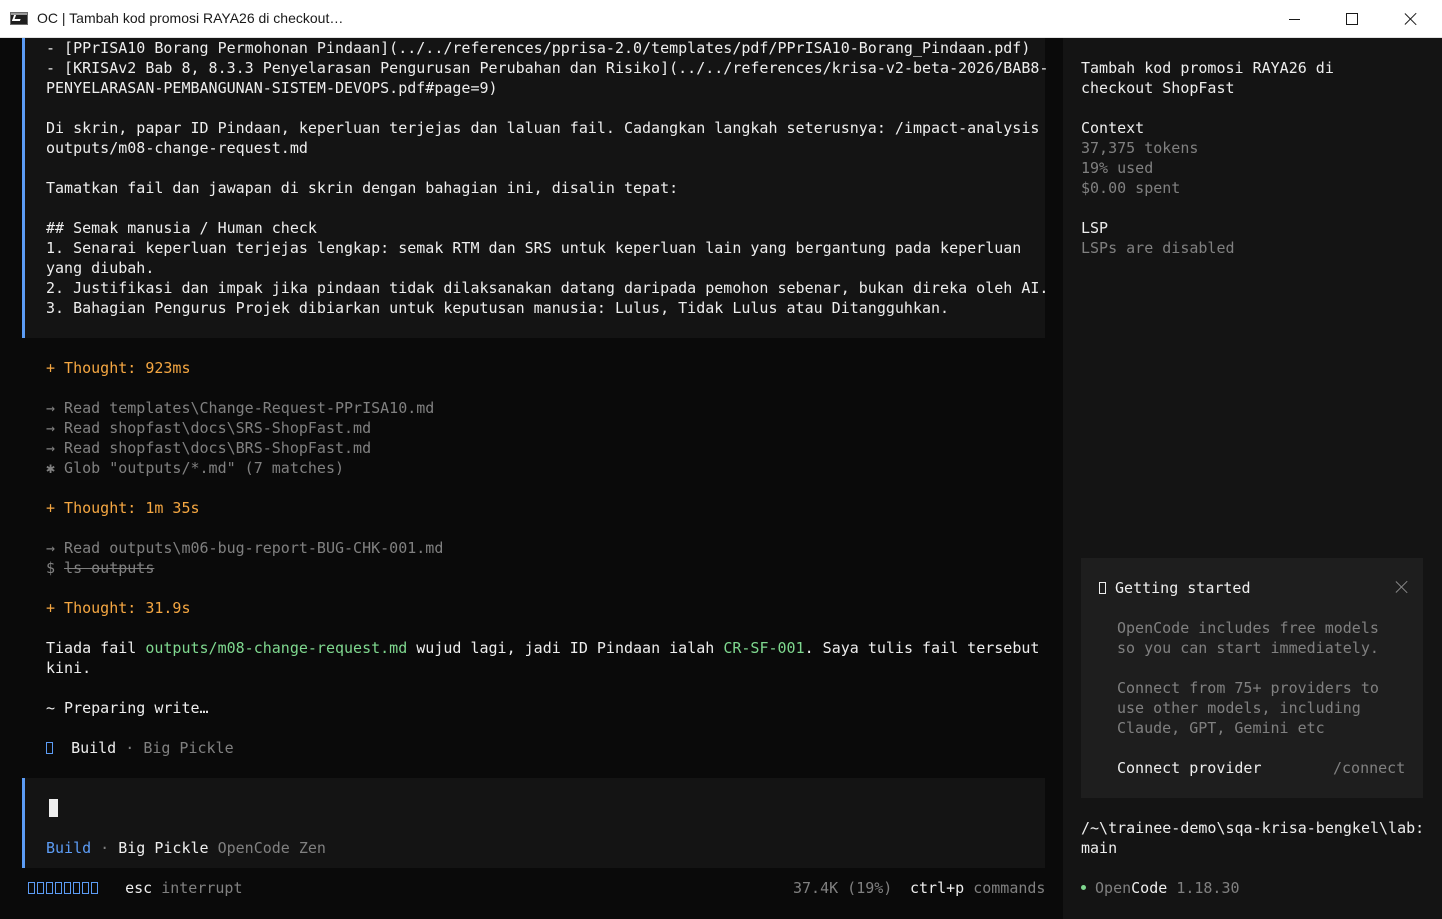 This screenshot has height=919, width=1442. What do you see at coordinates (118, 608) in the screenshot?
I see `thought-toggle: + Thought: 31.9s` at bounding box center [118, 608].